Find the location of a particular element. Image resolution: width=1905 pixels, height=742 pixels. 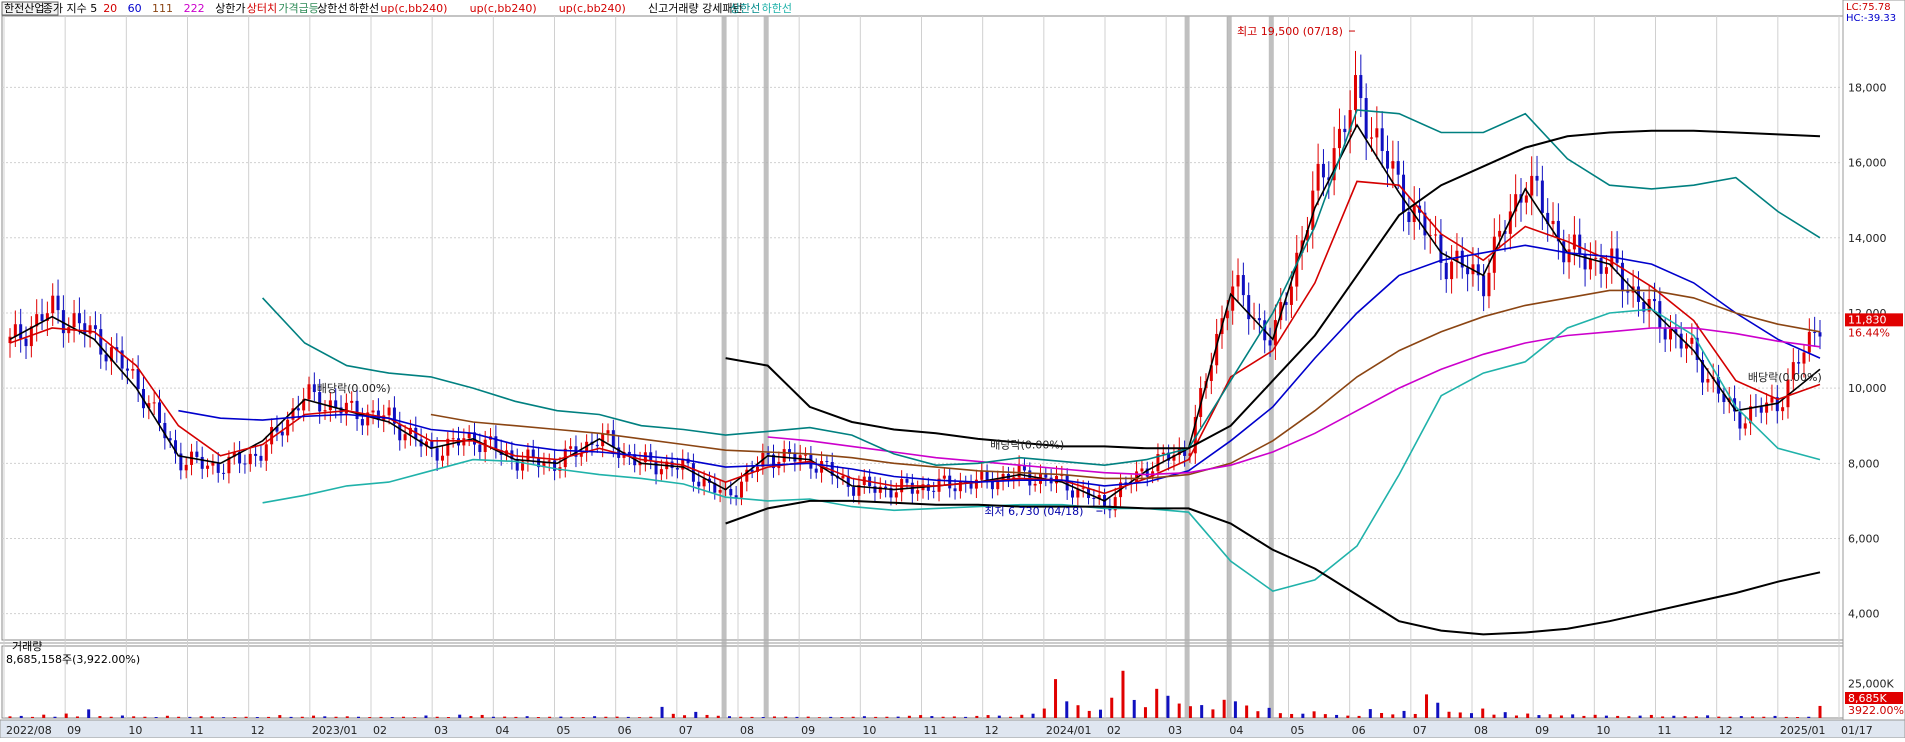

x-tick-label: 06 is located at coordinates (625, 730).